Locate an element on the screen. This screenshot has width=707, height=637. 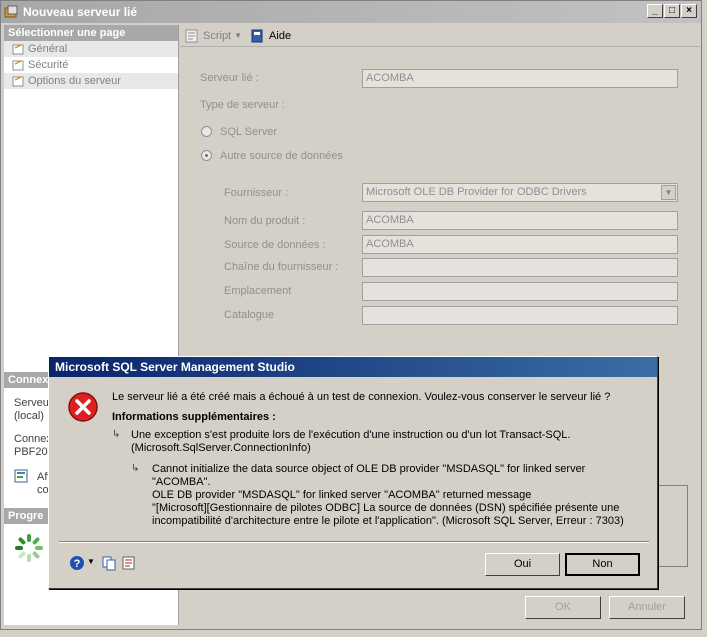
catalogue-input is located at coordinates (520, 315).